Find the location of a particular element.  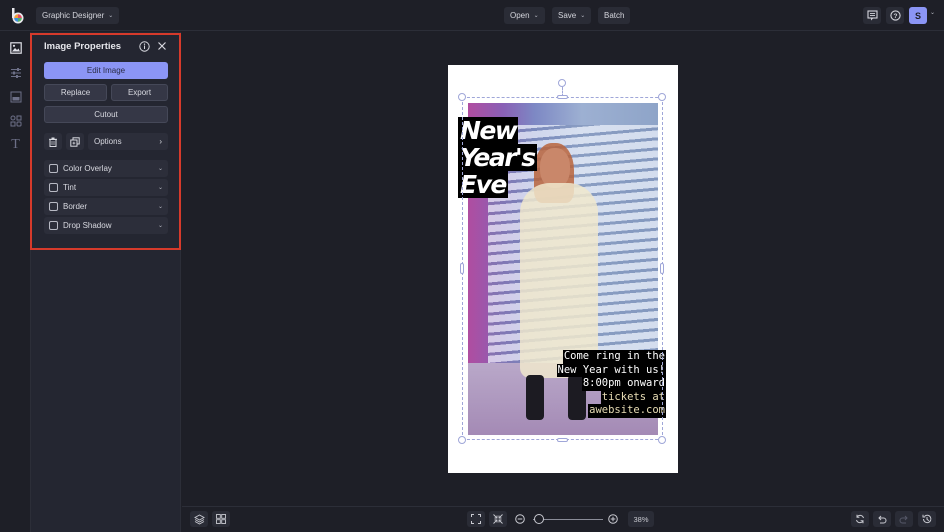

close-panel-button is located at coordinates (162, 46).